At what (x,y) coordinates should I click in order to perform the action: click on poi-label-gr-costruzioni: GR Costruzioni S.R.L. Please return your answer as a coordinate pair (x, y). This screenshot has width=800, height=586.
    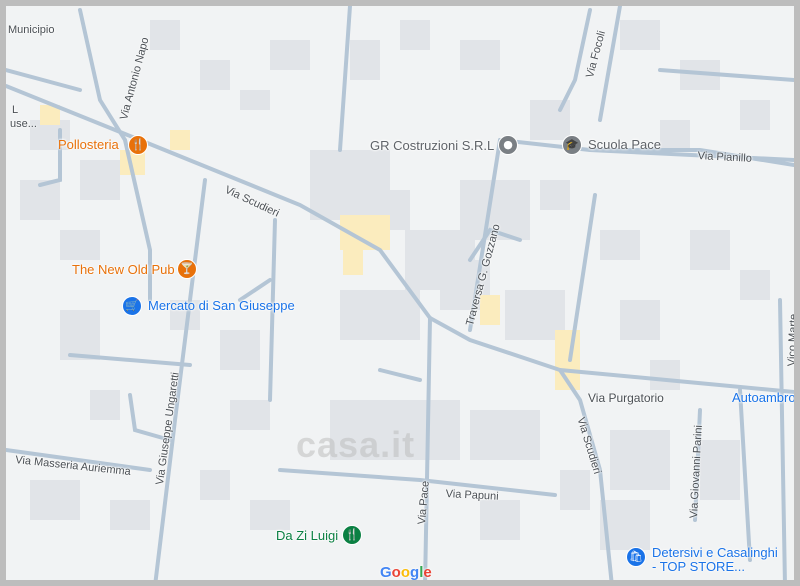
    Looking at the image, I should click on (432, 145).